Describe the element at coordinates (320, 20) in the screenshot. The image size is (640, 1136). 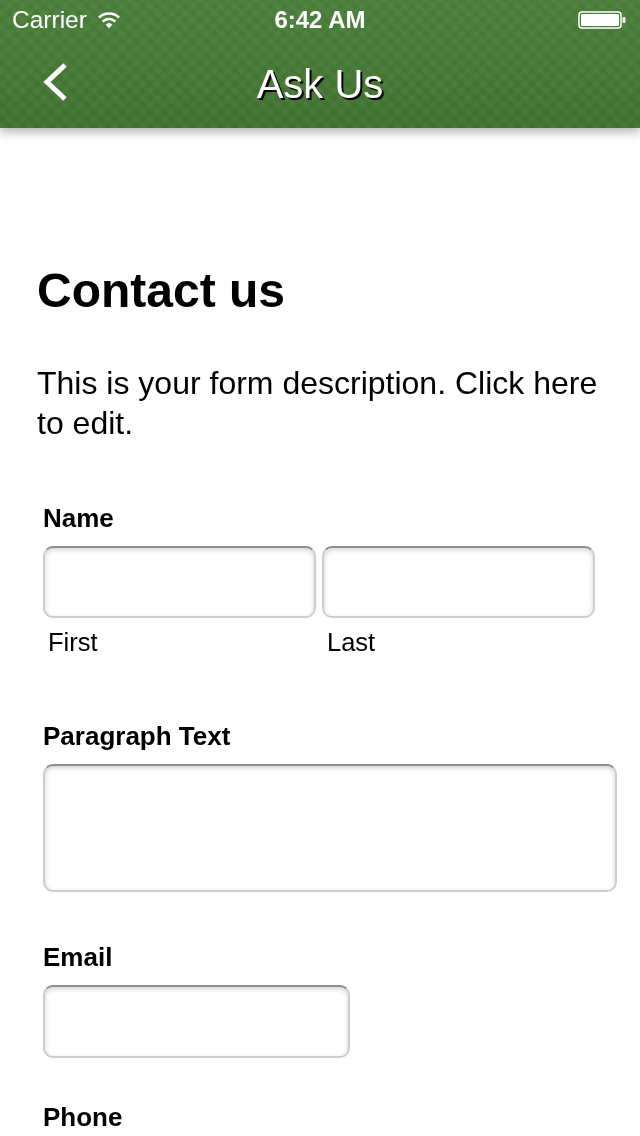
I see `status-time: 6:42 AM` at that location.